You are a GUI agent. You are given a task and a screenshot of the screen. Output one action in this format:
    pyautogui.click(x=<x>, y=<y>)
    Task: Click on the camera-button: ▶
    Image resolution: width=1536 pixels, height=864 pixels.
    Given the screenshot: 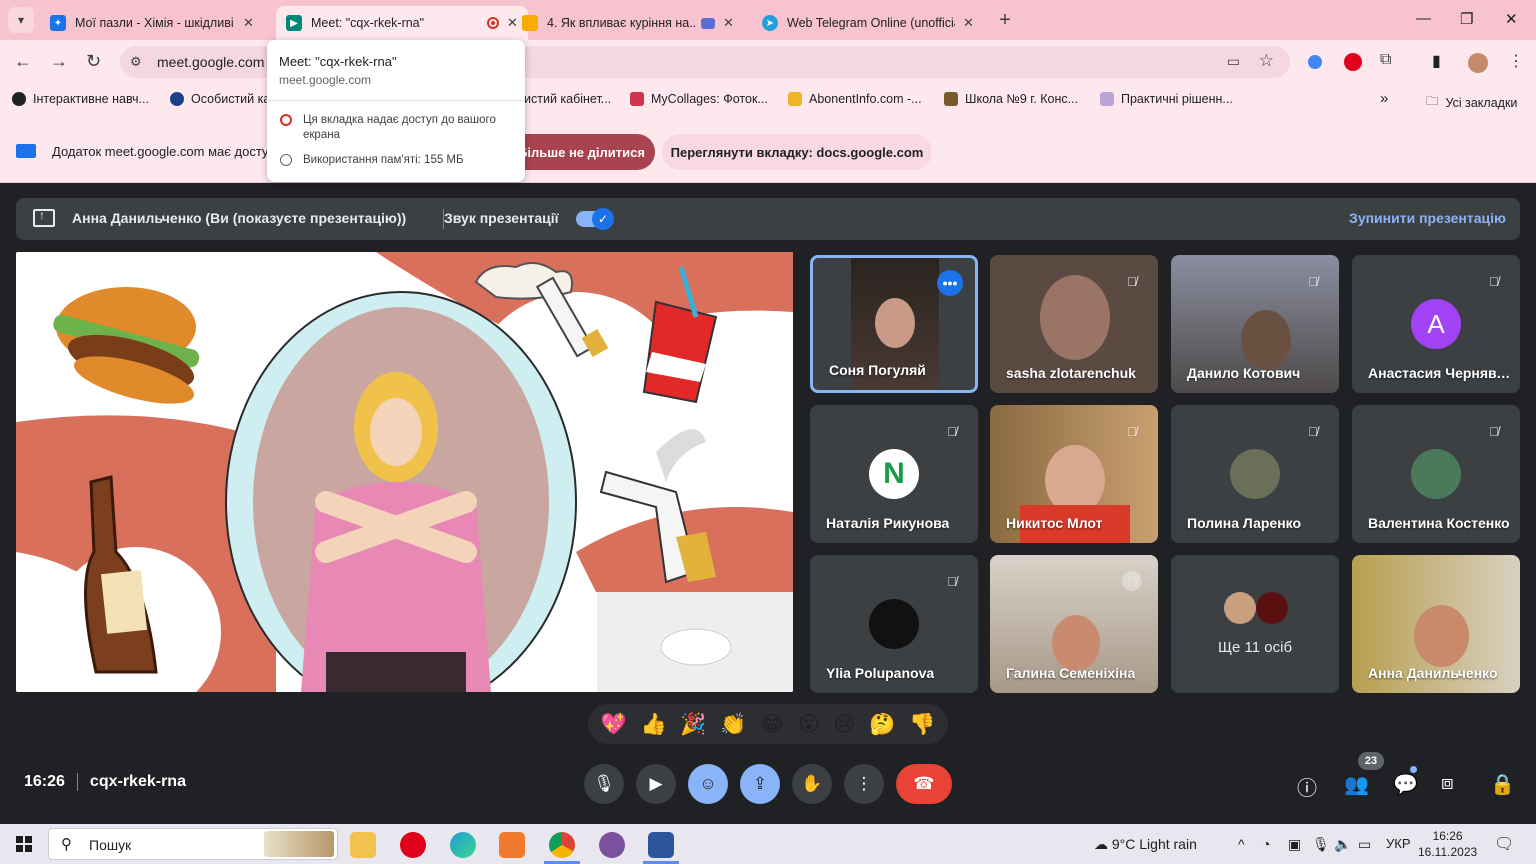 What is the action you would take?
    pyautogui.click(x=656, y=784)
    